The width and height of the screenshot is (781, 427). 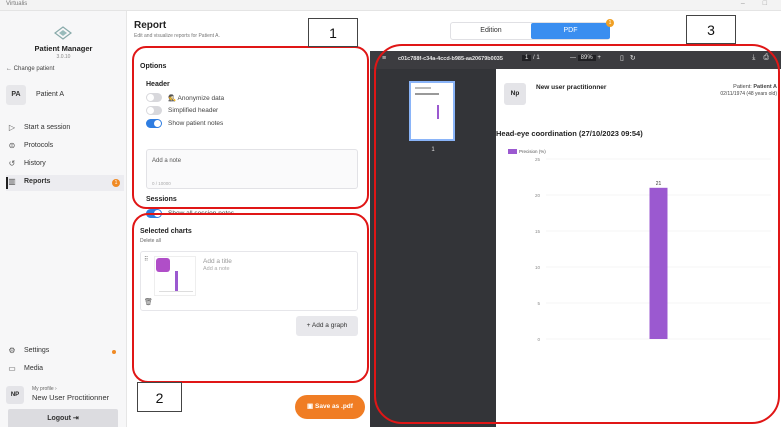 What do you see at coordinates (37, 181) in the screenshot?
I see `sidebar-item-label: Reports` at bounding box center [37, 181].